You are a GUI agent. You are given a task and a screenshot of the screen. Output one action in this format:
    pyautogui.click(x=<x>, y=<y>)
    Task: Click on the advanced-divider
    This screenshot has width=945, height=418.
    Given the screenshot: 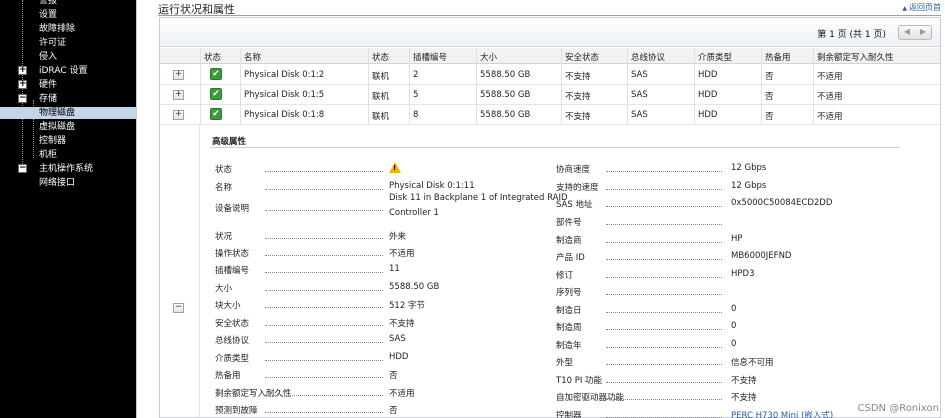 What is the action you would take?
    pyautogui.click(x=555, y=147)
    